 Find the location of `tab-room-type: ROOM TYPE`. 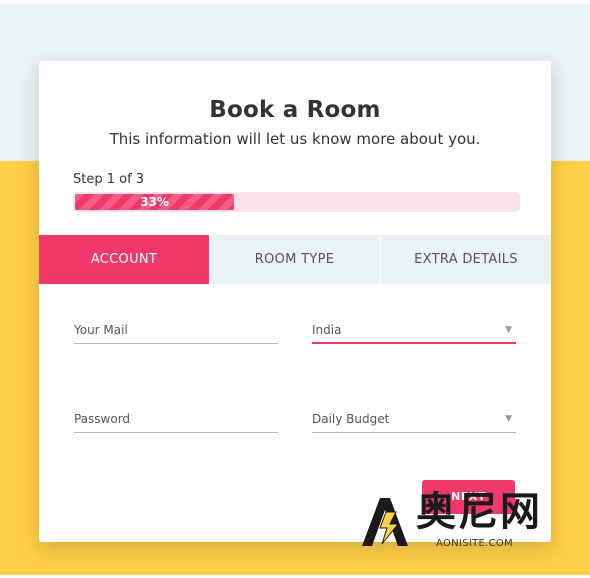

tab-room-type: ROOM TYPE is located at coordinates (295, 259).